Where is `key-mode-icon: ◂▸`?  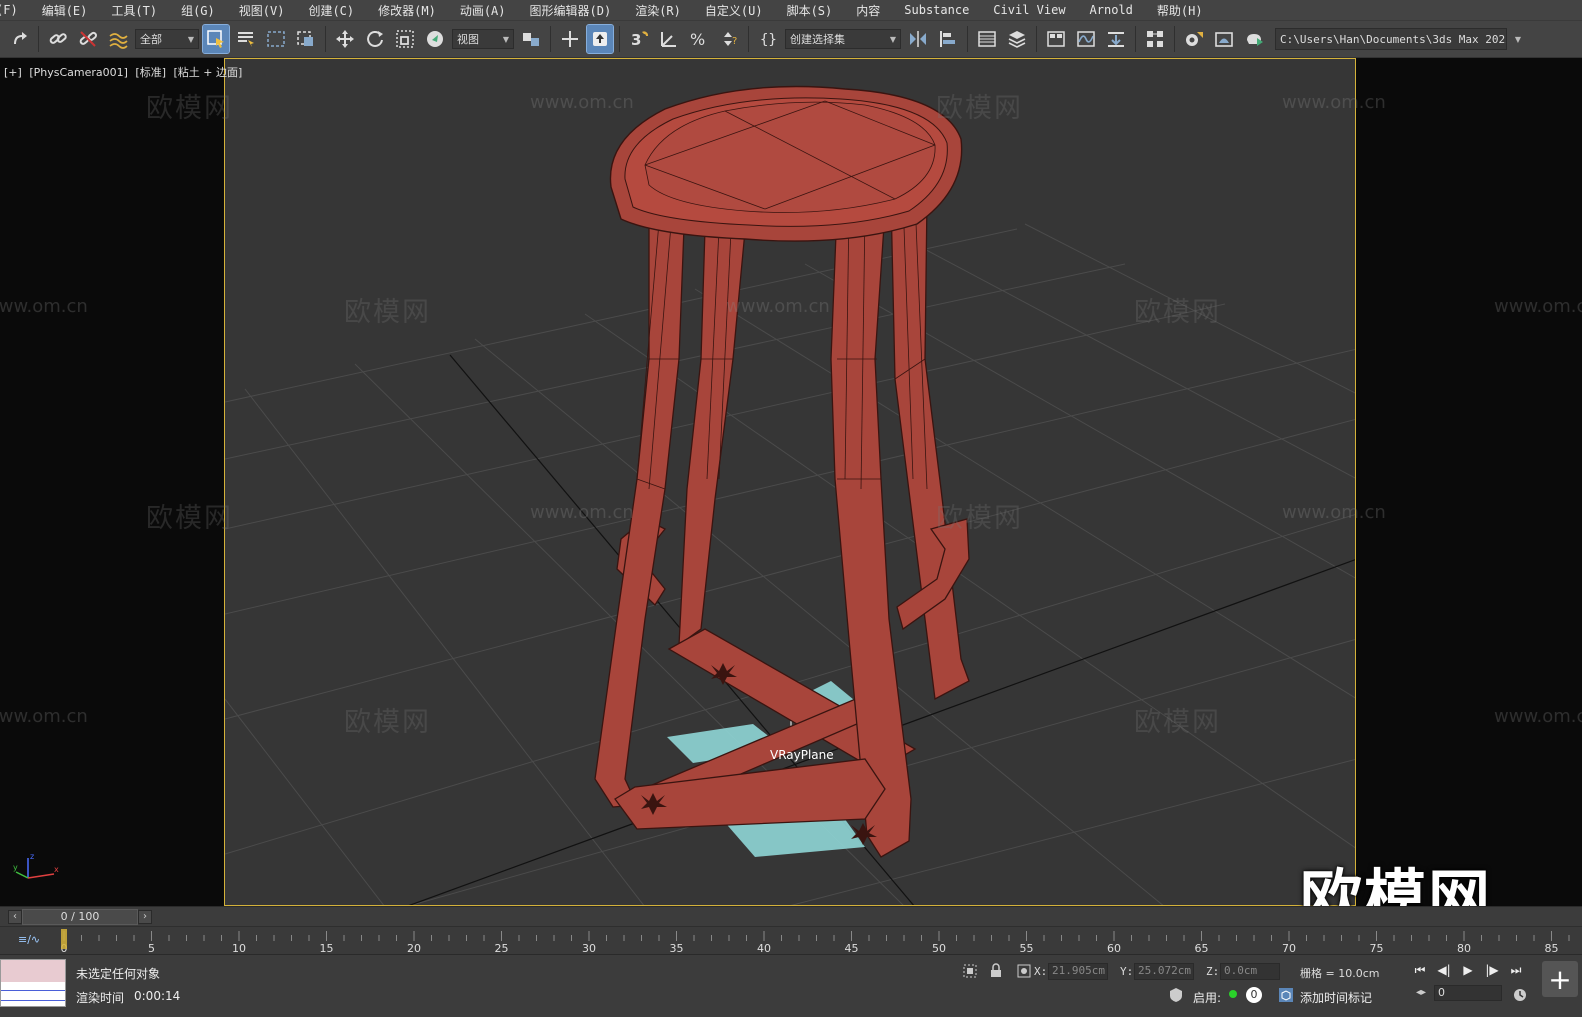 key-mode-icon: ◂▸ is located at coordinates (1421, 992).